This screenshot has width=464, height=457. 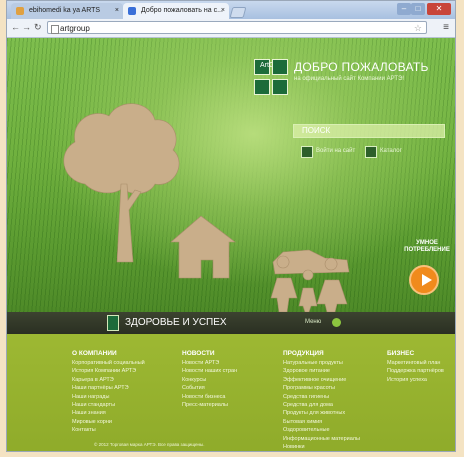 What do you see at coordinates (118, 430) in the screenshot?
I see `footer-link: Контакты` at bounding box center [118, 430].